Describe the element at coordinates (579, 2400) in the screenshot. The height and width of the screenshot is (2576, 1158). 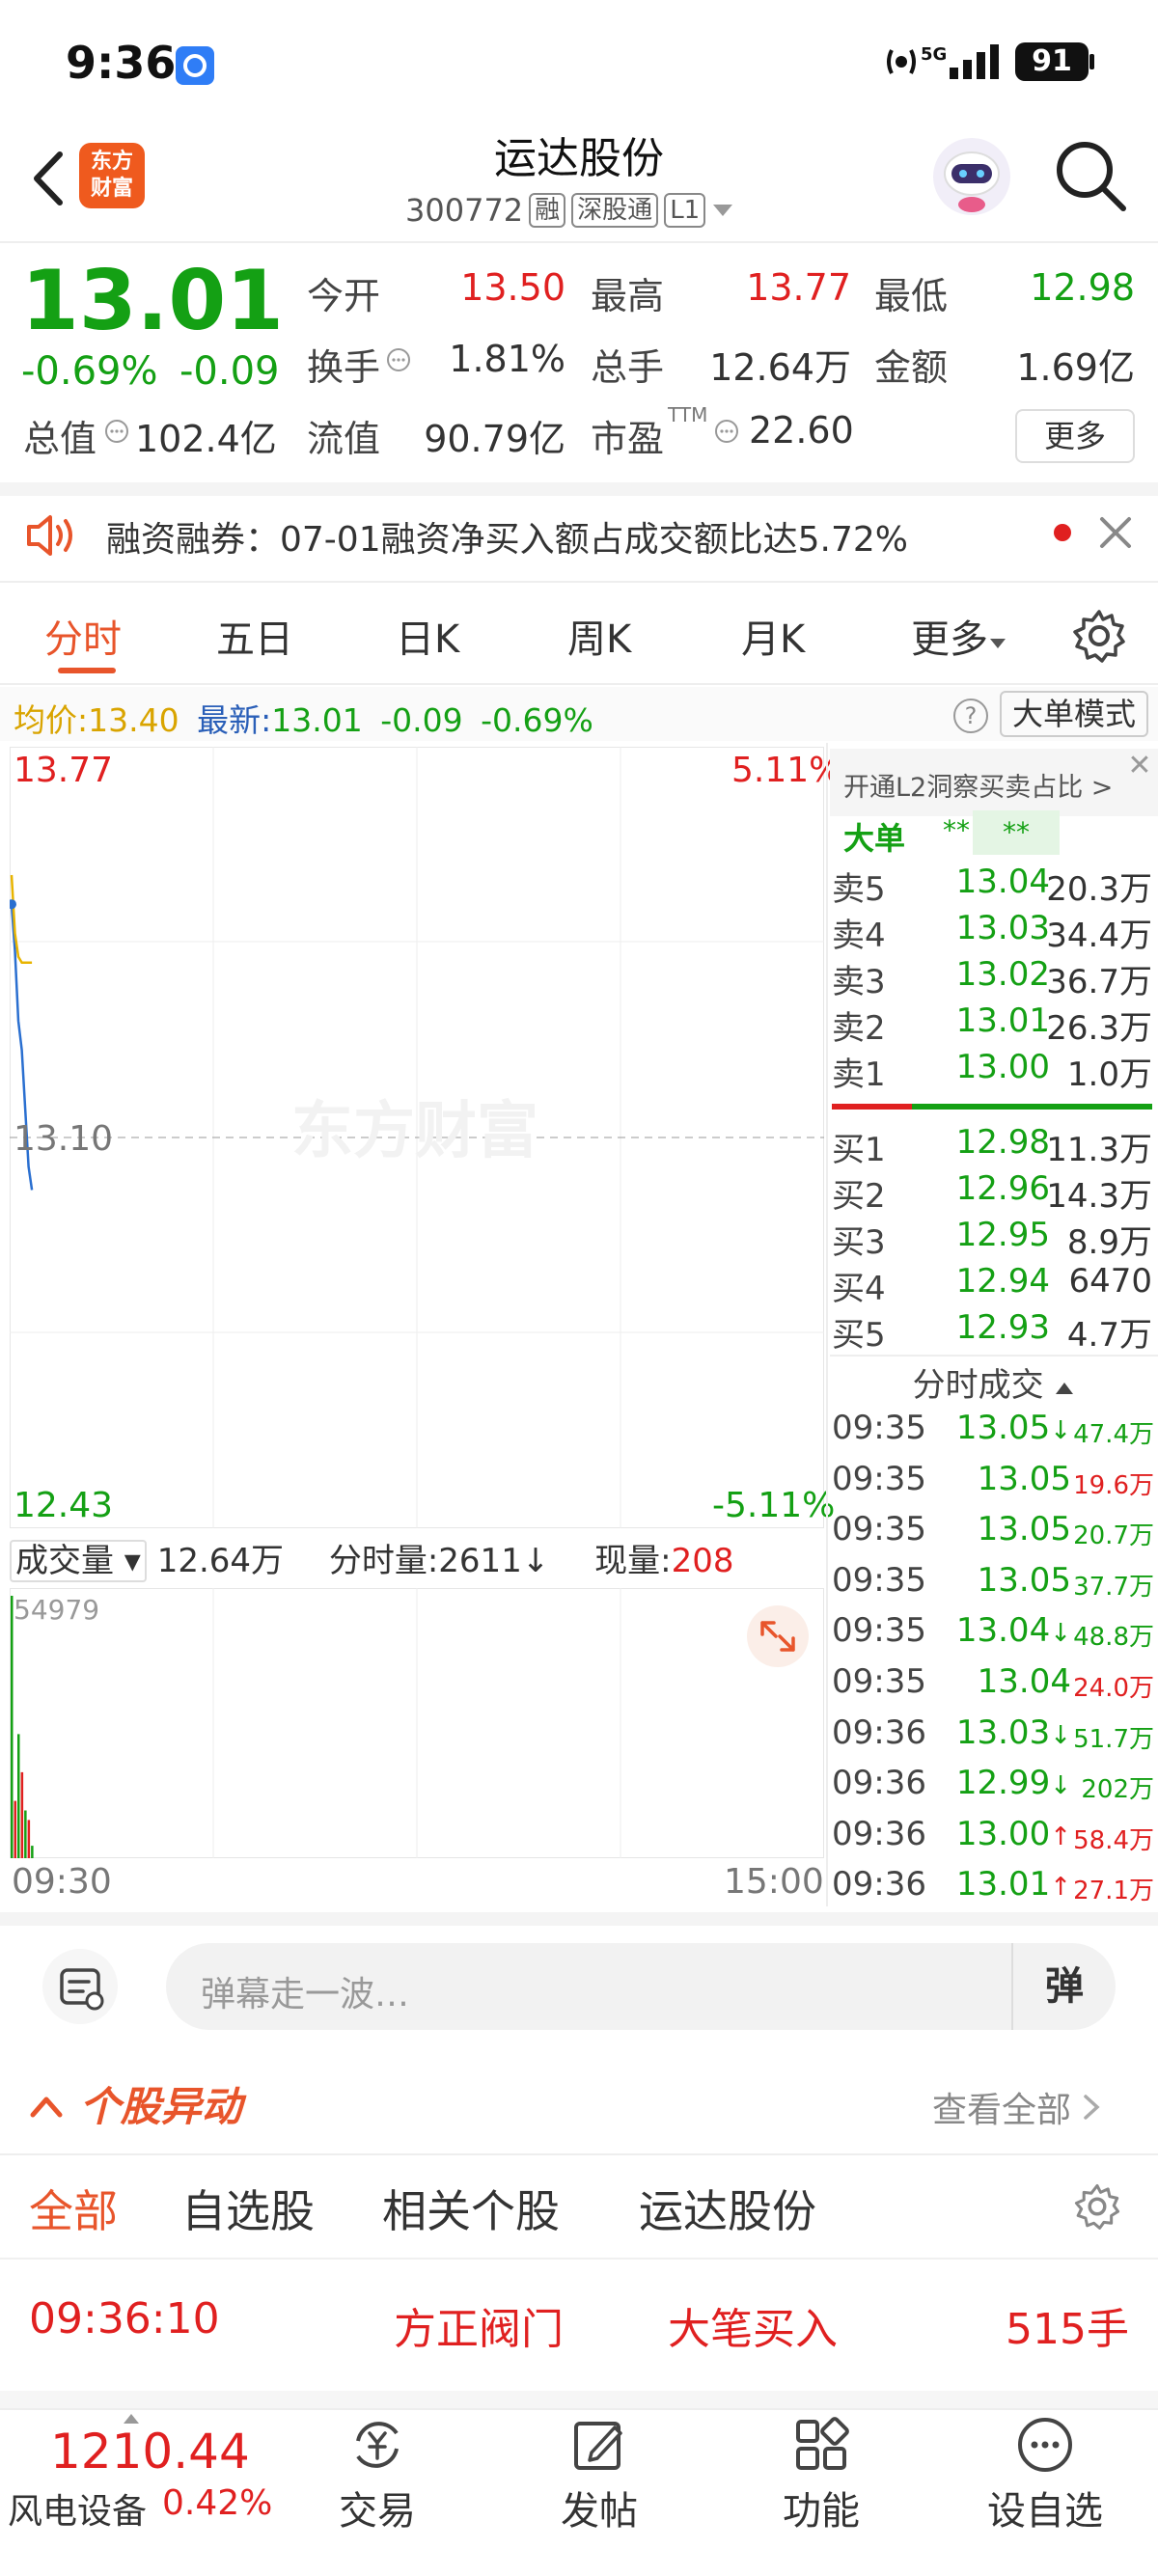
I see `section-gap` at that location.